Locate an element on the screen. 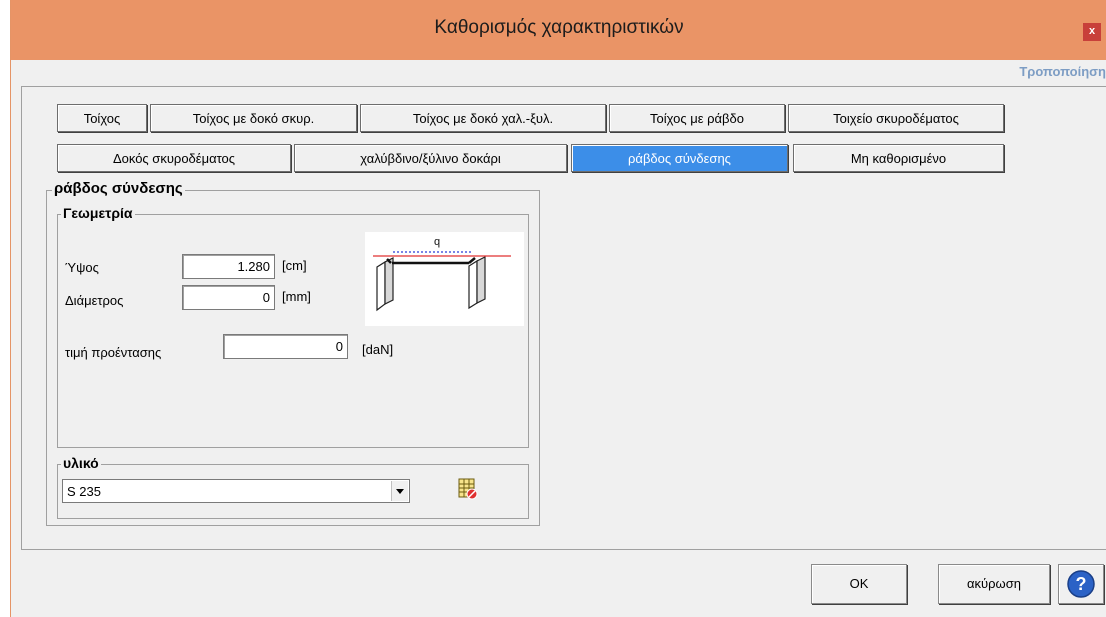 The width and height of the screenshot is (1106, 617). cancel-button: ακύρωση is located at coordinates (994, 584).